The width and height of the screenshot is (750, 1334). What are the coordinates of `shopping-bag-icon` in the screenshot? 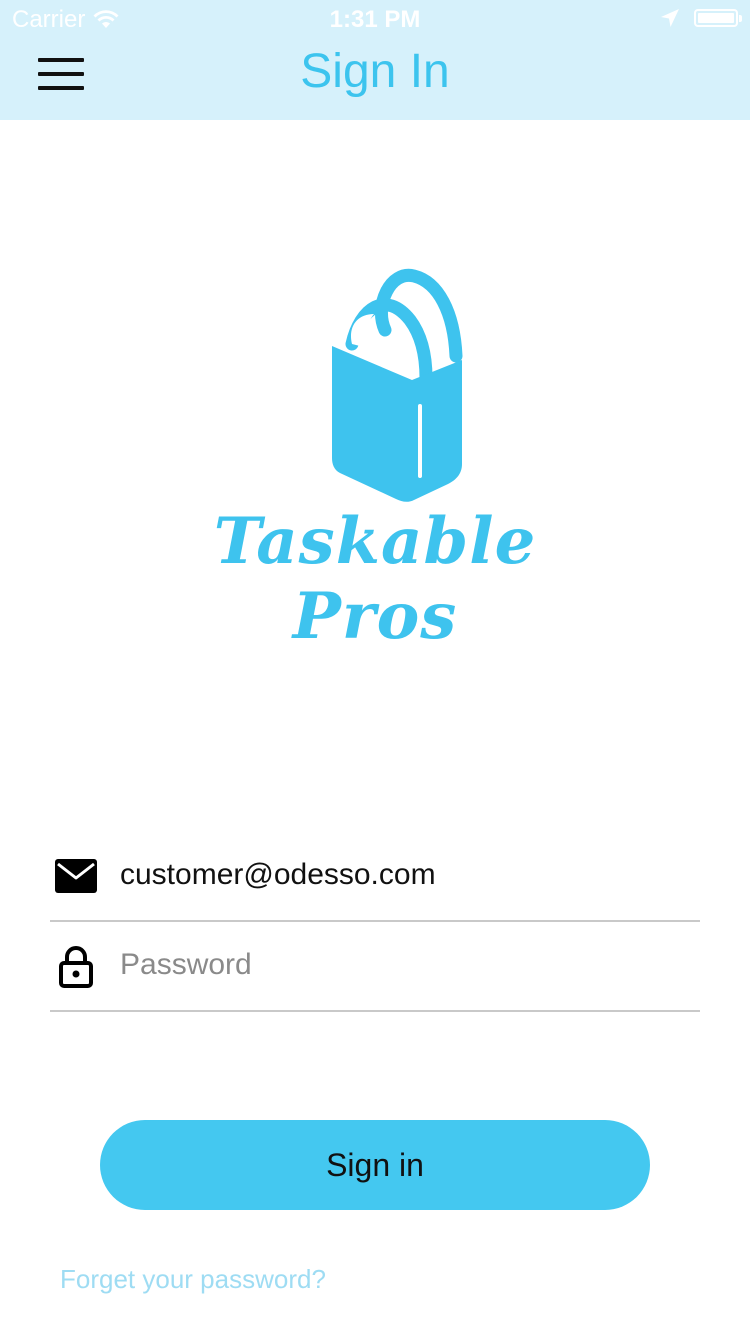 It's located at (397, 385).